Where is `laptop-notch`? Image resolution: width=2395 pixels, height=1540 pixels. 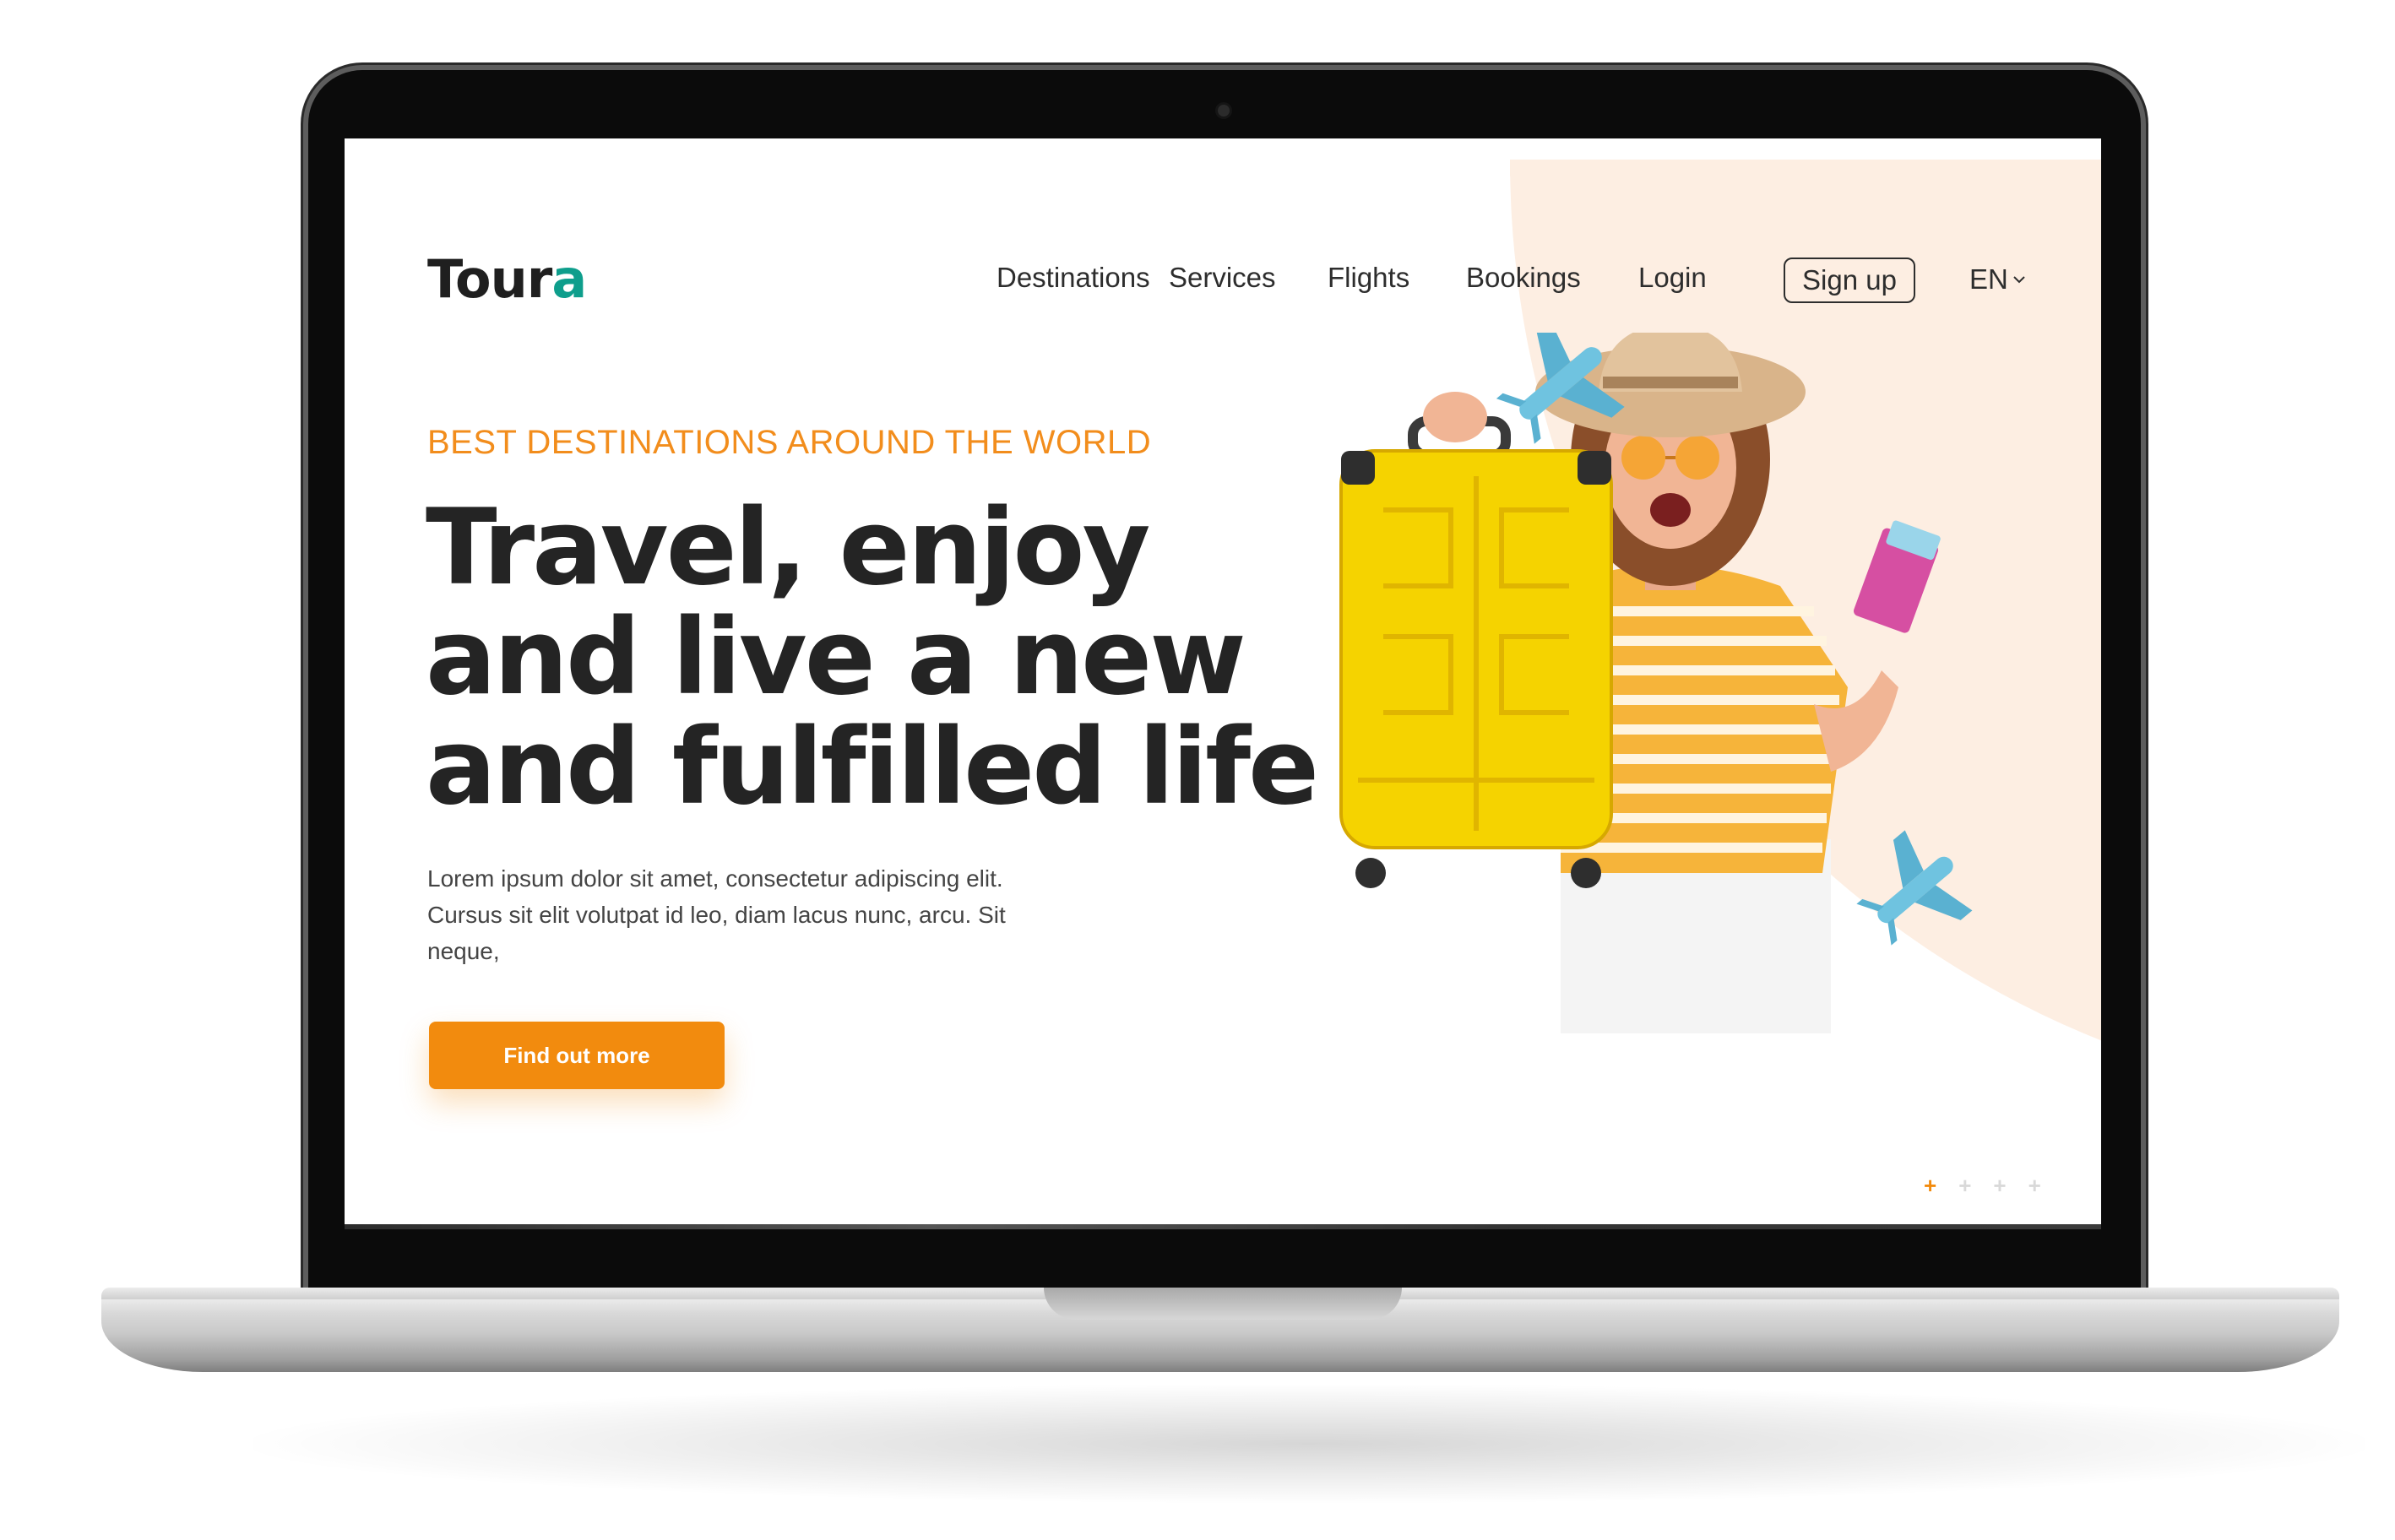 laptop-notch is located at coordinates (1223, 1304).